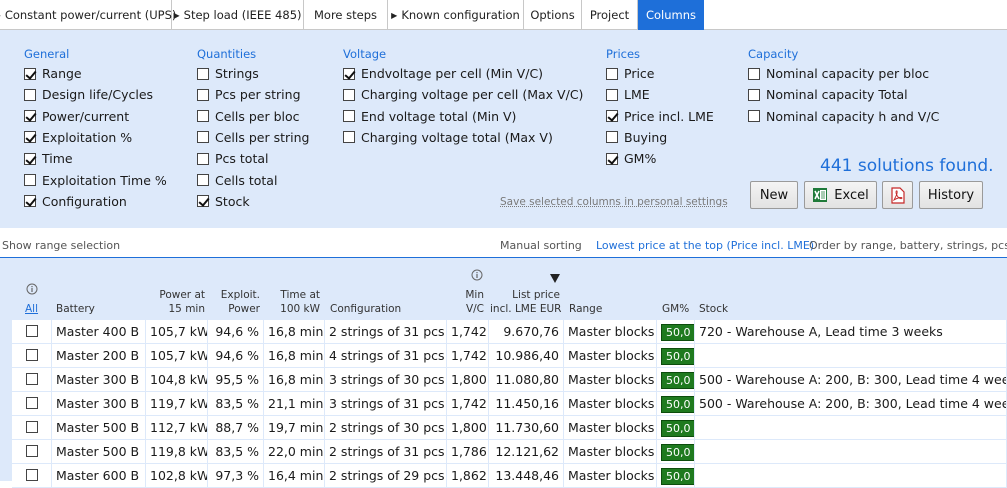 The width and height of the screenshot is (1007, 488). I want to click on option-endvoltage-per-cell-min-v-c: Endvoltage per cell (Min V/C), so click(443, 73).